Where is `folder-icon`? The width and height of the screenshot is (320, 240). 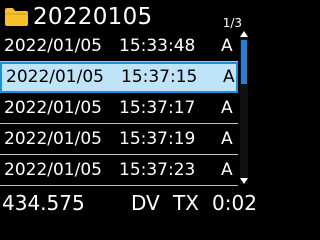 folder-icon is located at coordinates (16, 17).